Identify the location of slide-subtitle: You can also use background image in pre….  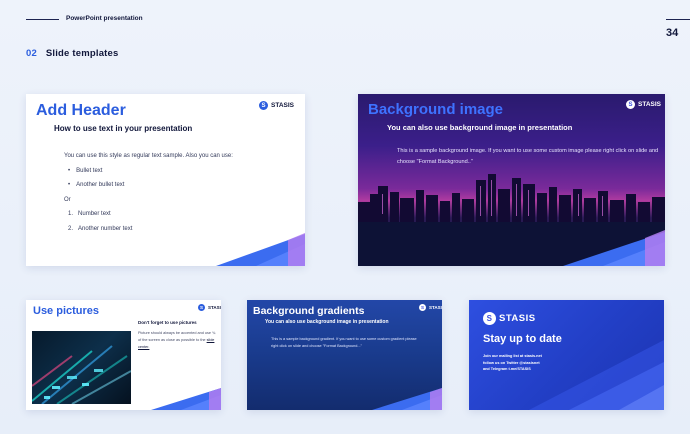
(480, 127).